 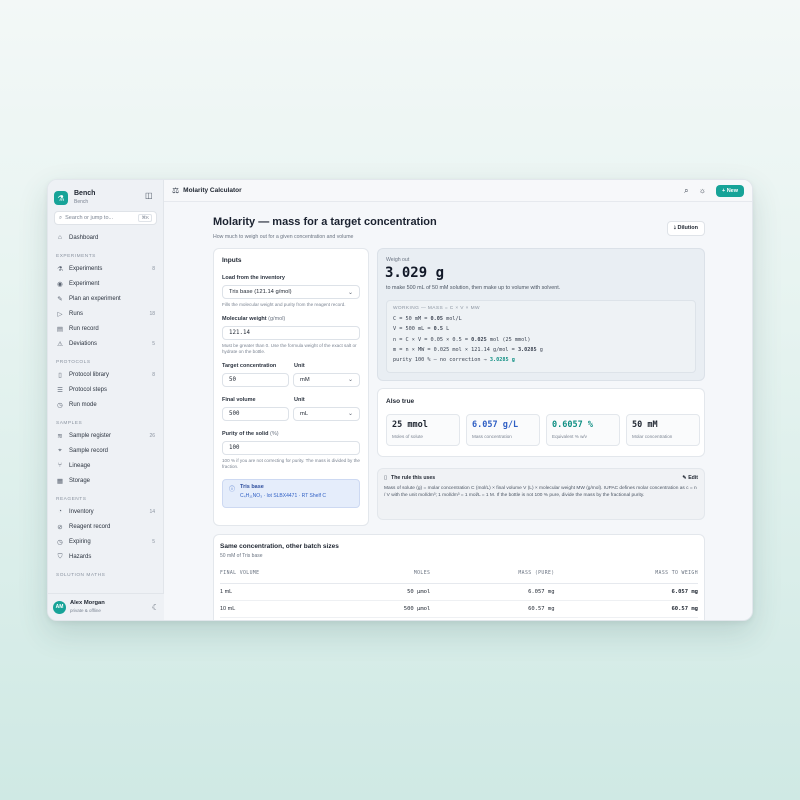 What do you see at coordinates (60, 465) in the screenshot?
I see `branch-icon: ⑂` at bounding box center [60, 465].